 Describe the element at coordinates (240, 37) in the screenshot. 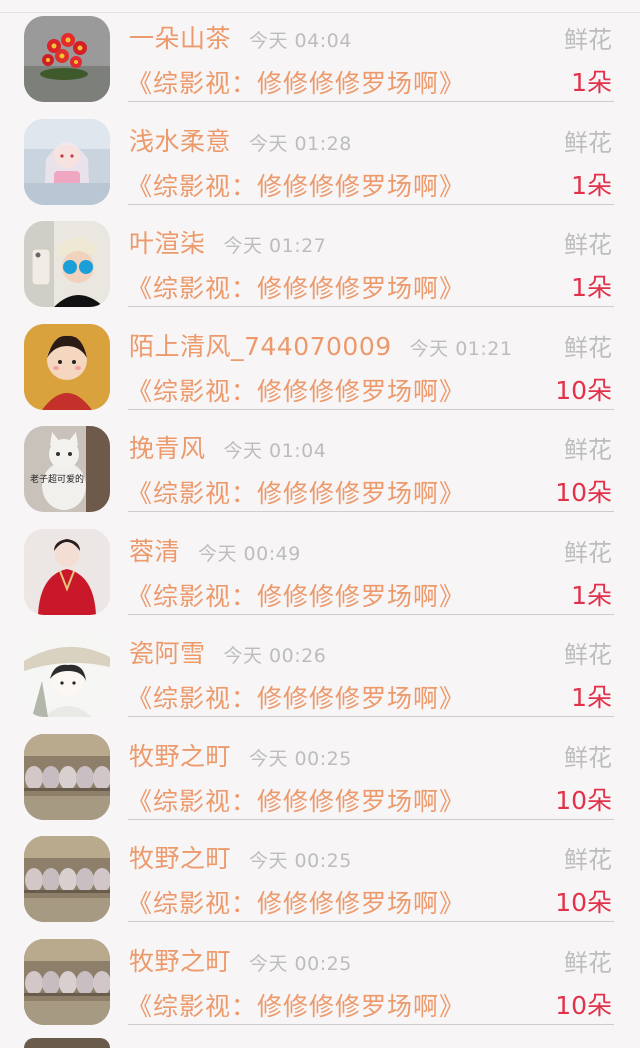

I see `user-name: 一朵山茶 今天 04:04` at that location.